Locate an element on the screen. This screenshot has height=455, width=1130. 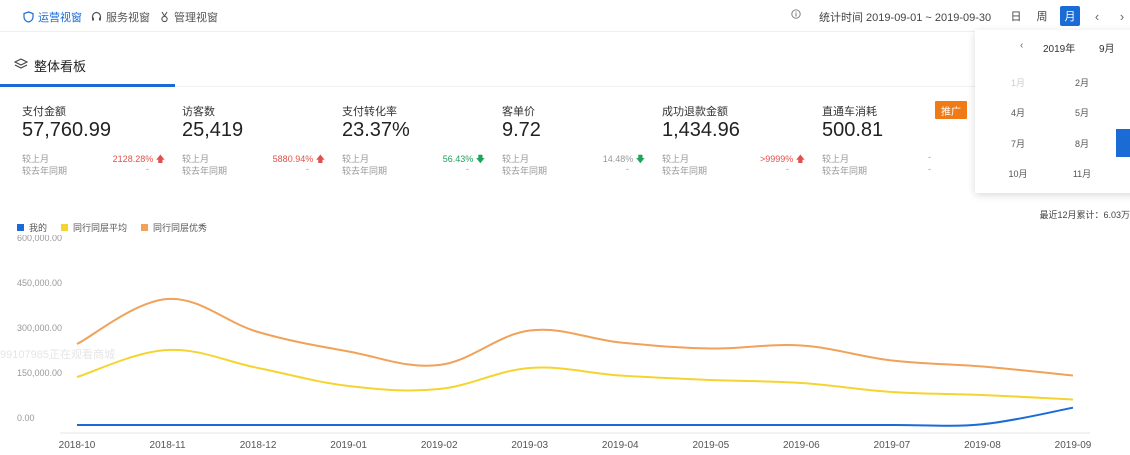
legend-item-peer-excellent: 同行同层优秀 is located at coordinates (174, 227).